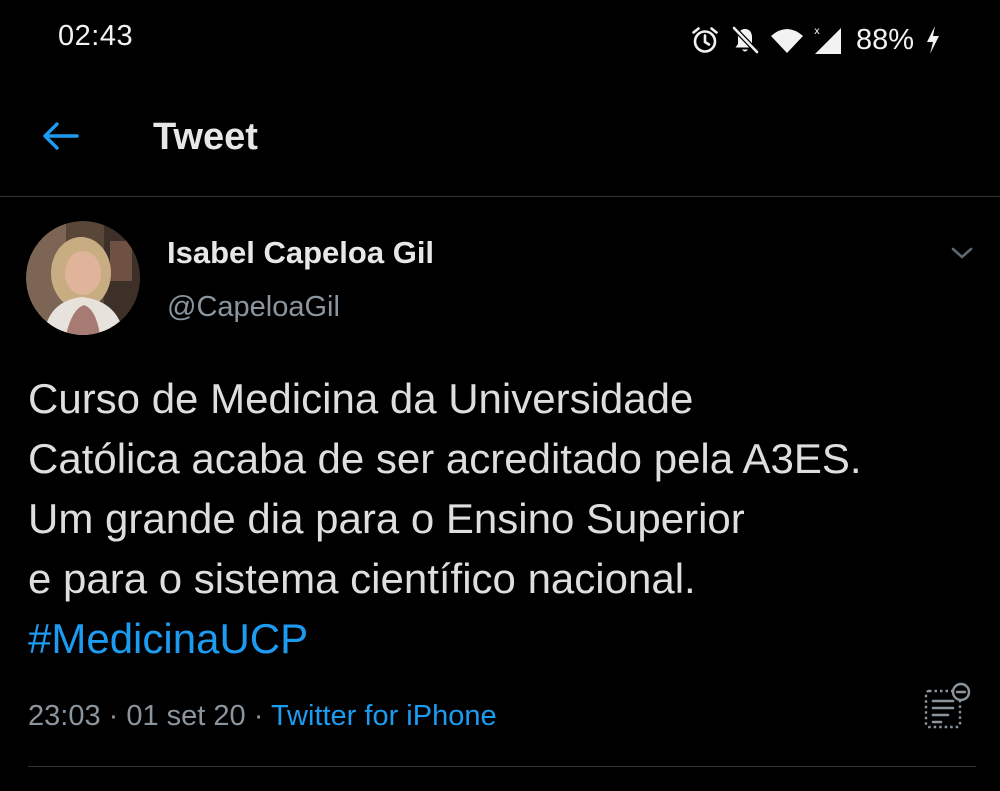  I want to click on analytics-icon, so click(948, 709).